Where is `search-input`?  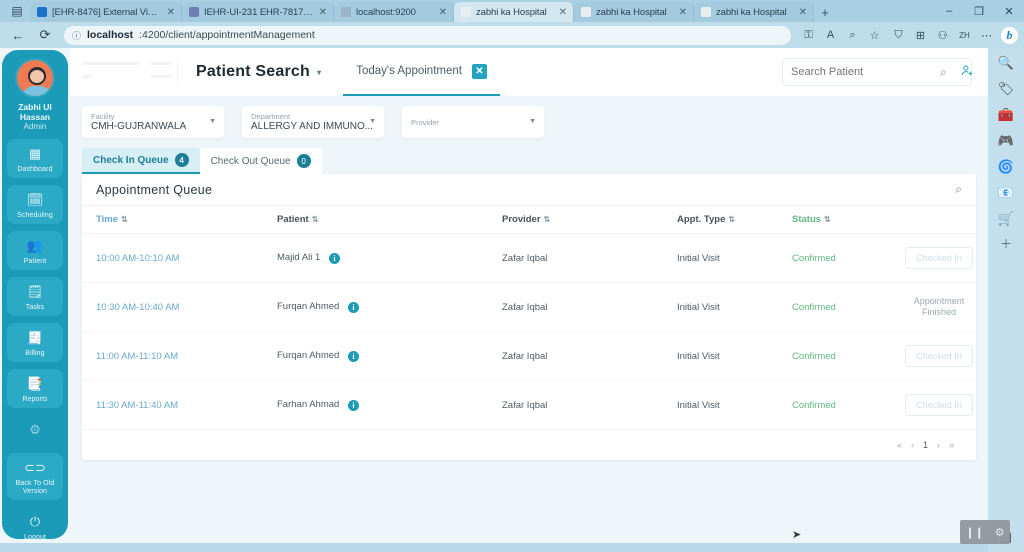 search-input is located at coordinates (862, 72).